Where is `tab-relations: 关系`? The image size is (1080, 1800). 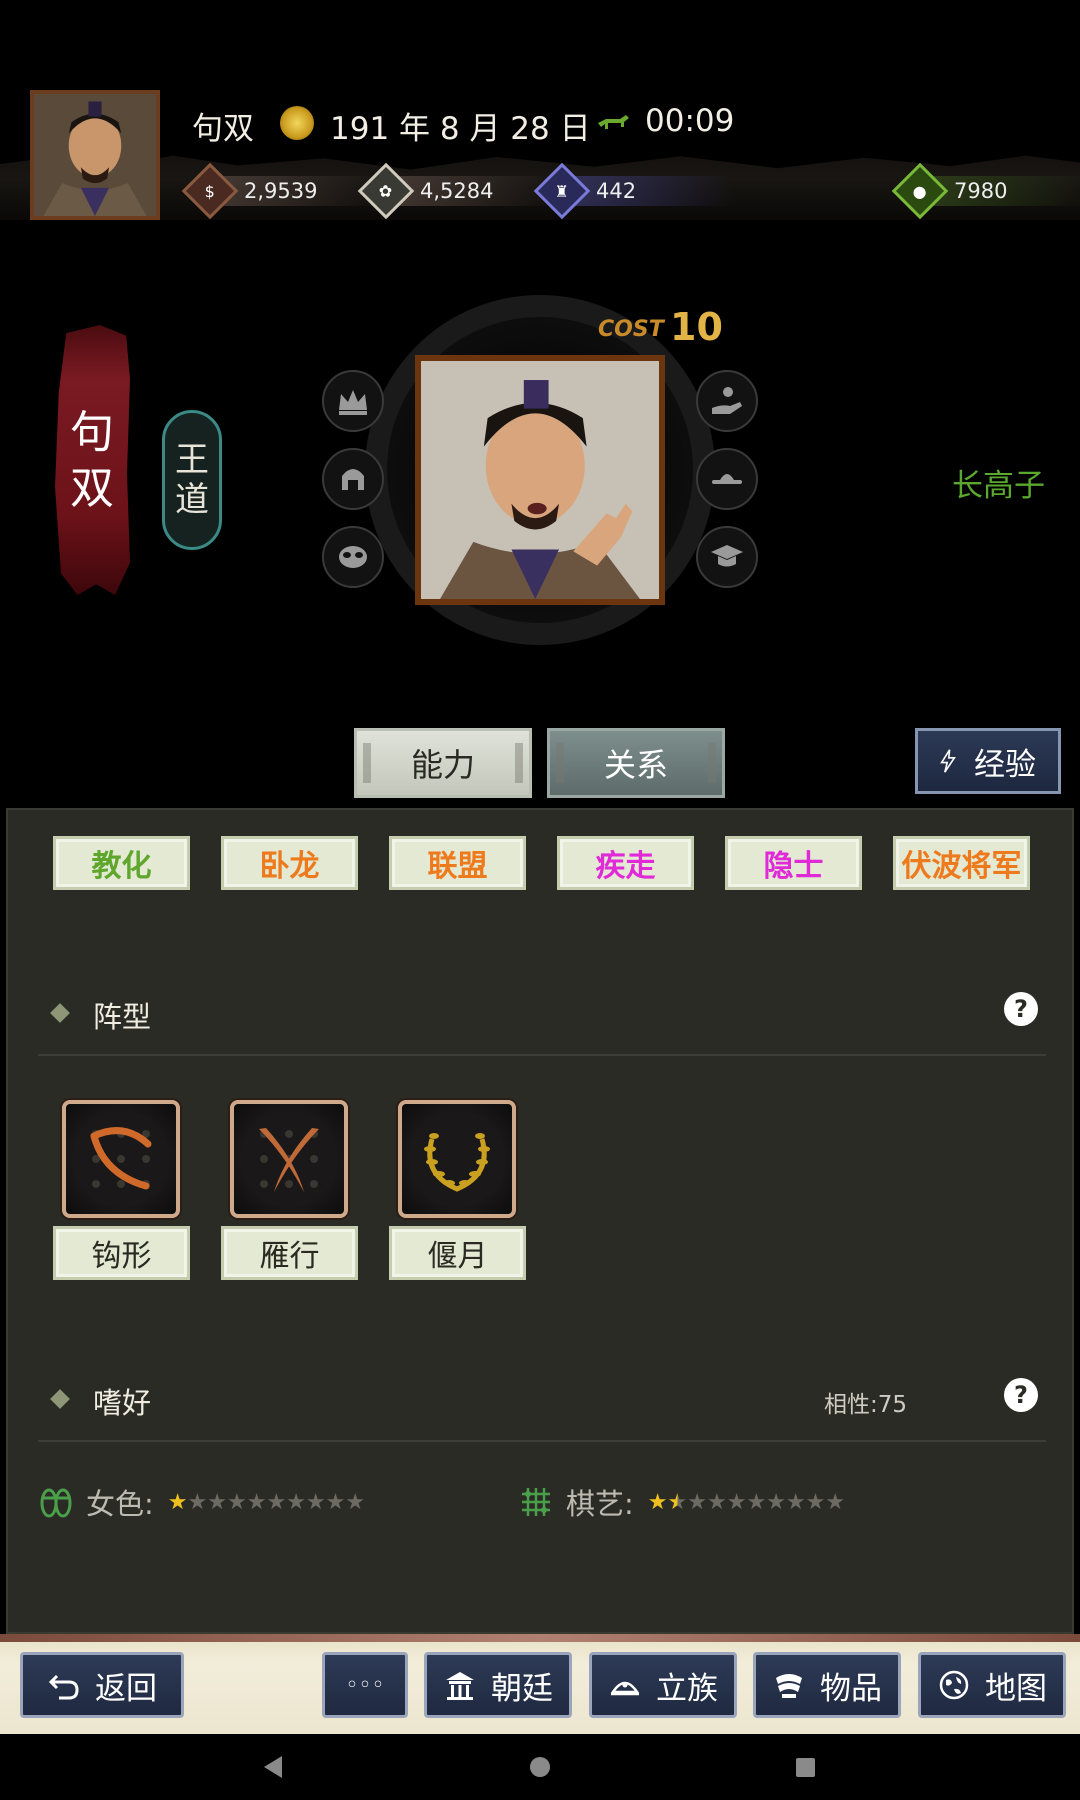 tab-relations: 关系 is located at coordinates (636, 763).